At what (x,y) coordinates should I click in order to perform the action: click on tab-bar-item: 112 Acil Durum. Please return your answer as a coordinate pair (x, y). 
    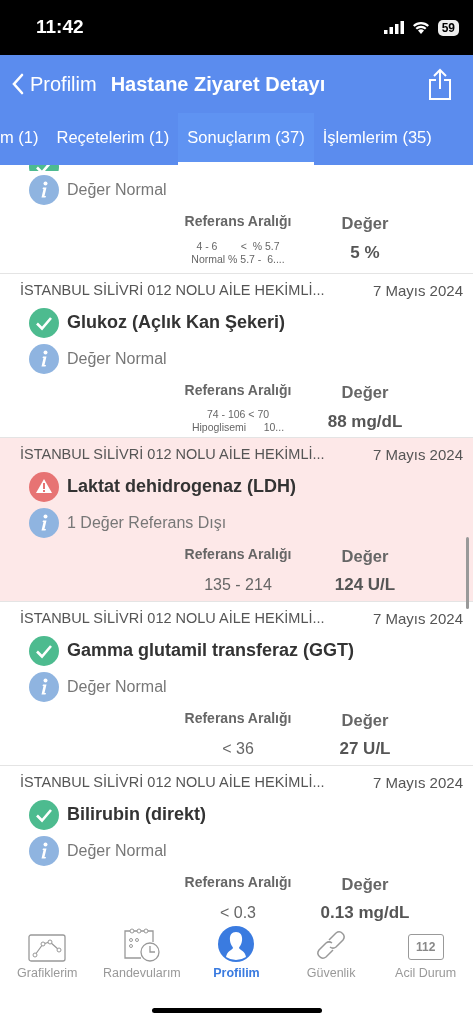
    Looking at the image, I should click on (425, 955).